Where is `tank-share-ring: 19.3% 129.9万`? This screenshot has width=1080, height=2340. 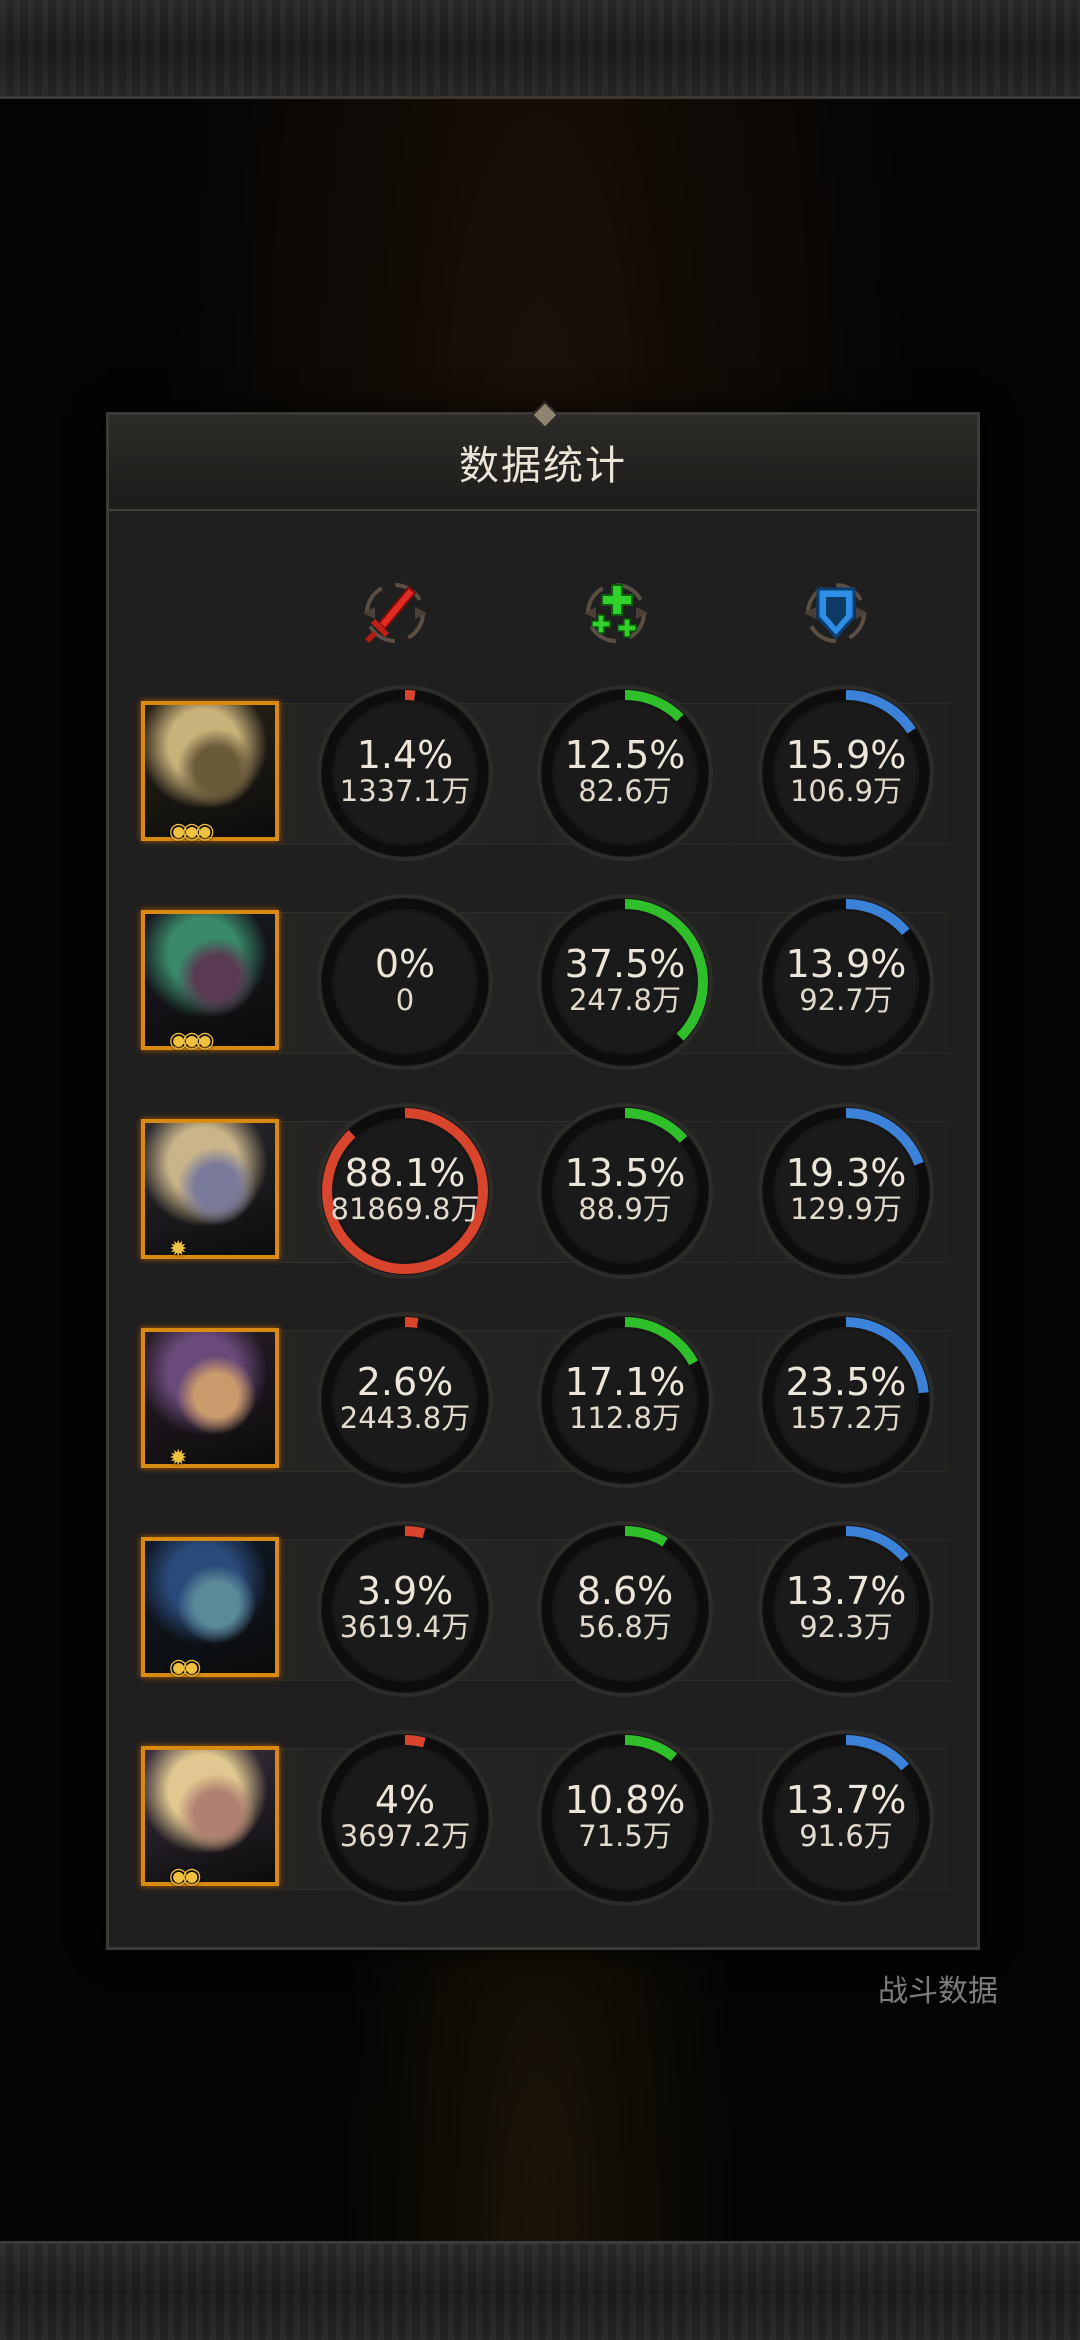 tank-share-ring: 19.3% 129.9万 is located at coordinates (846, 1191).